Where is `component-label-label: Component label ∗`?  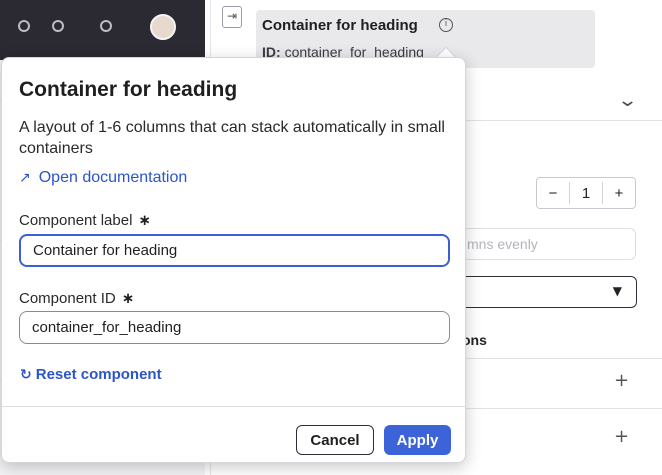
component-label-label: Component label ∗ is located at coordinates (85, 220).